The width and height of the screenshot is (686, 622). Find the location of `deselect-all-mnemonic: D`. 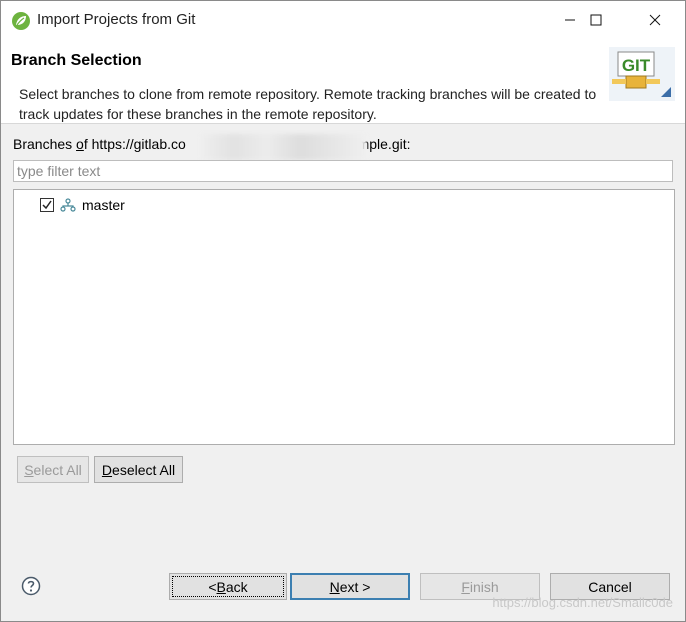

deselect-all-mnemonic: D is located at coordinates (107, 469).